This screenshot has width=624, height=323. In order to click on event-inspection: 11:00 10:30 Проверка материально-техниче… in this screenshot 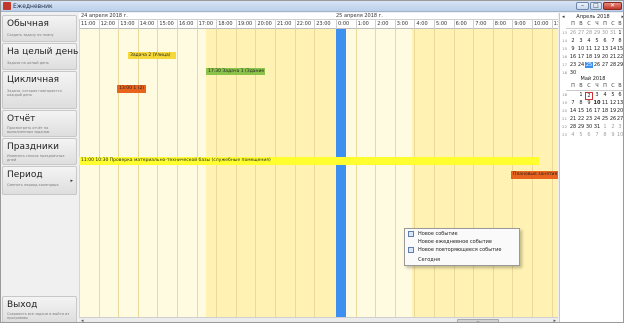, I will do `click(309, 161)`.